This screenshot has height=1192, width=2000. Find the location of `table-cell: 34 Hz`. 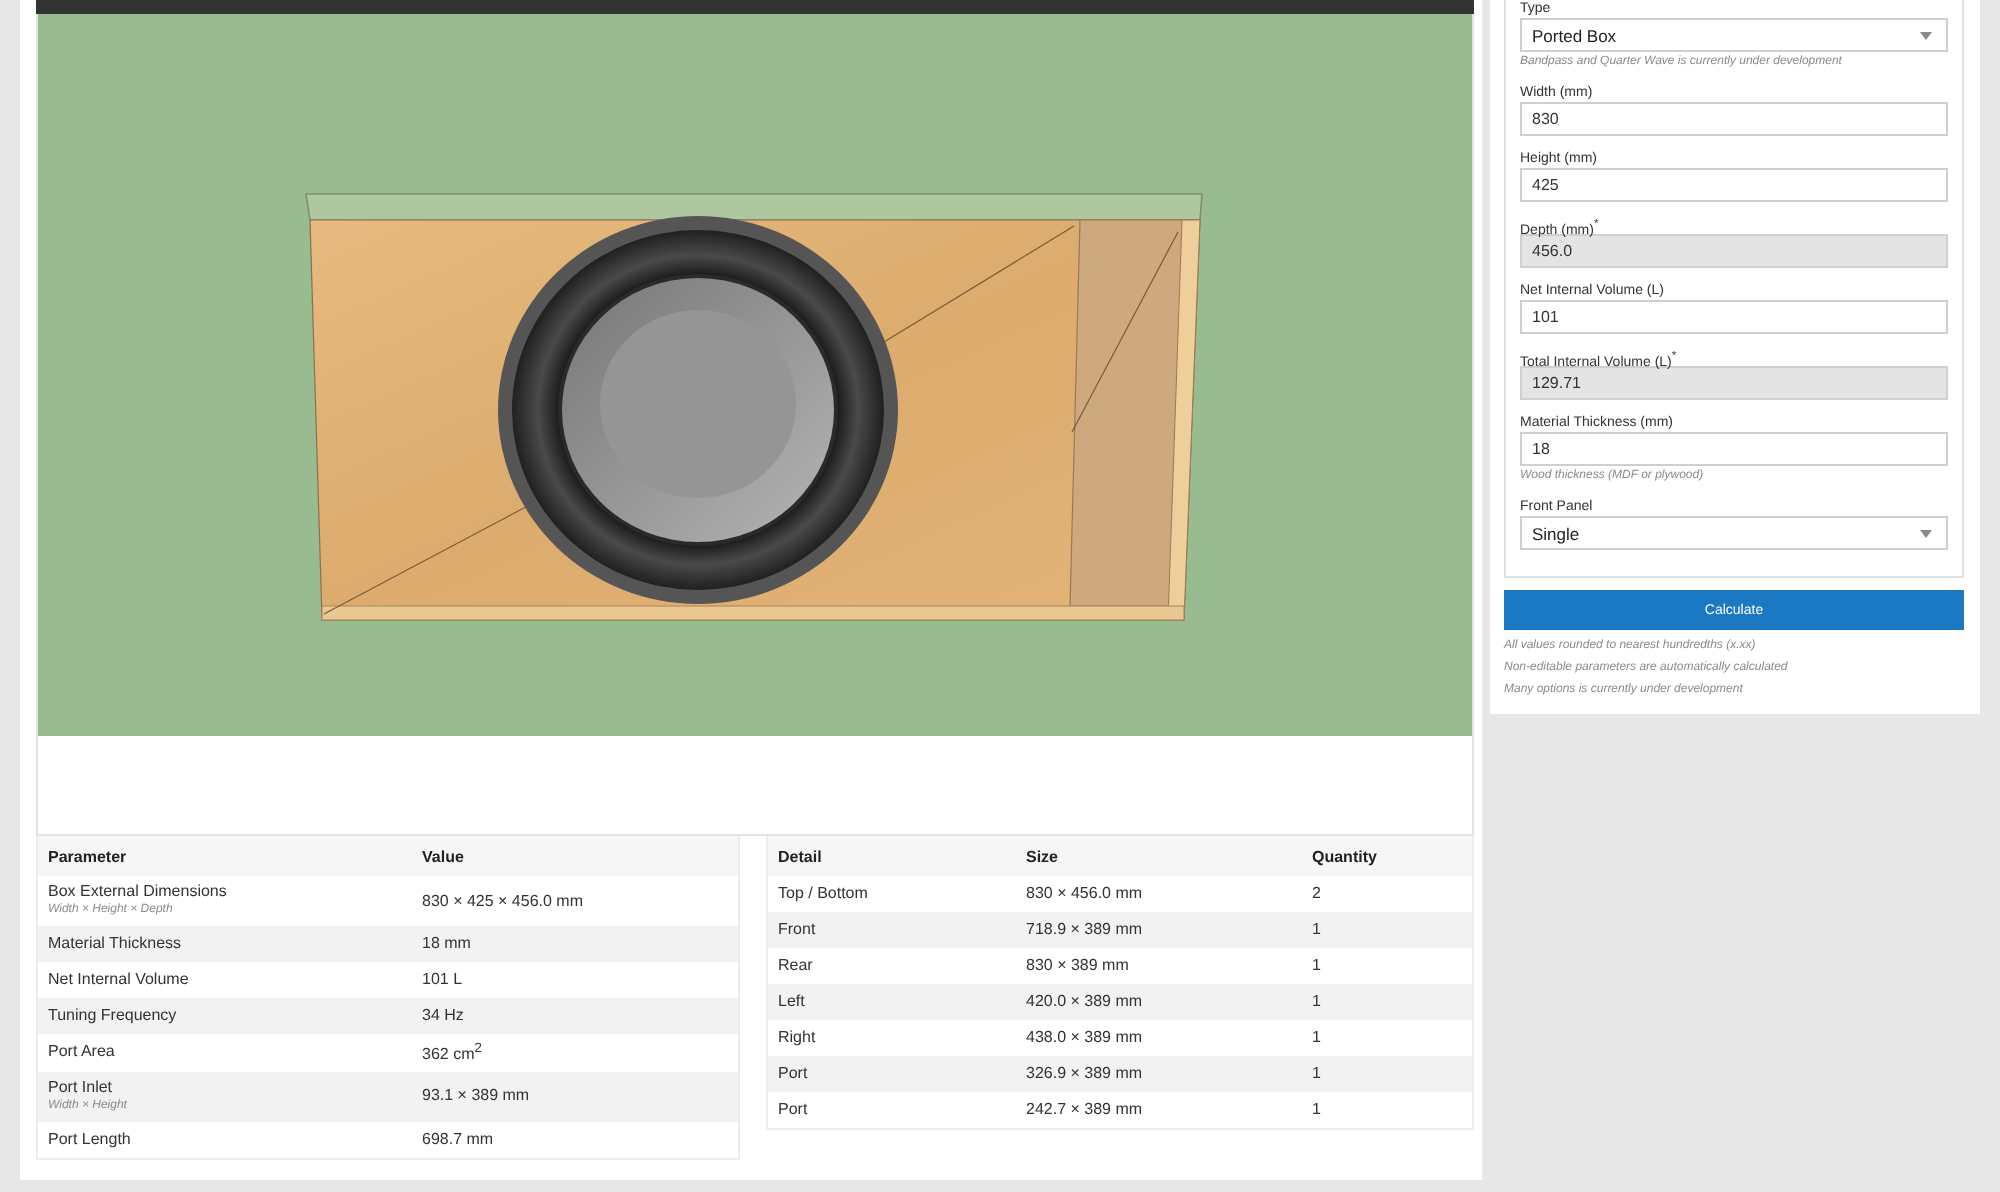

table-cell: 34 Hz is located at coordinates (575, 1016).